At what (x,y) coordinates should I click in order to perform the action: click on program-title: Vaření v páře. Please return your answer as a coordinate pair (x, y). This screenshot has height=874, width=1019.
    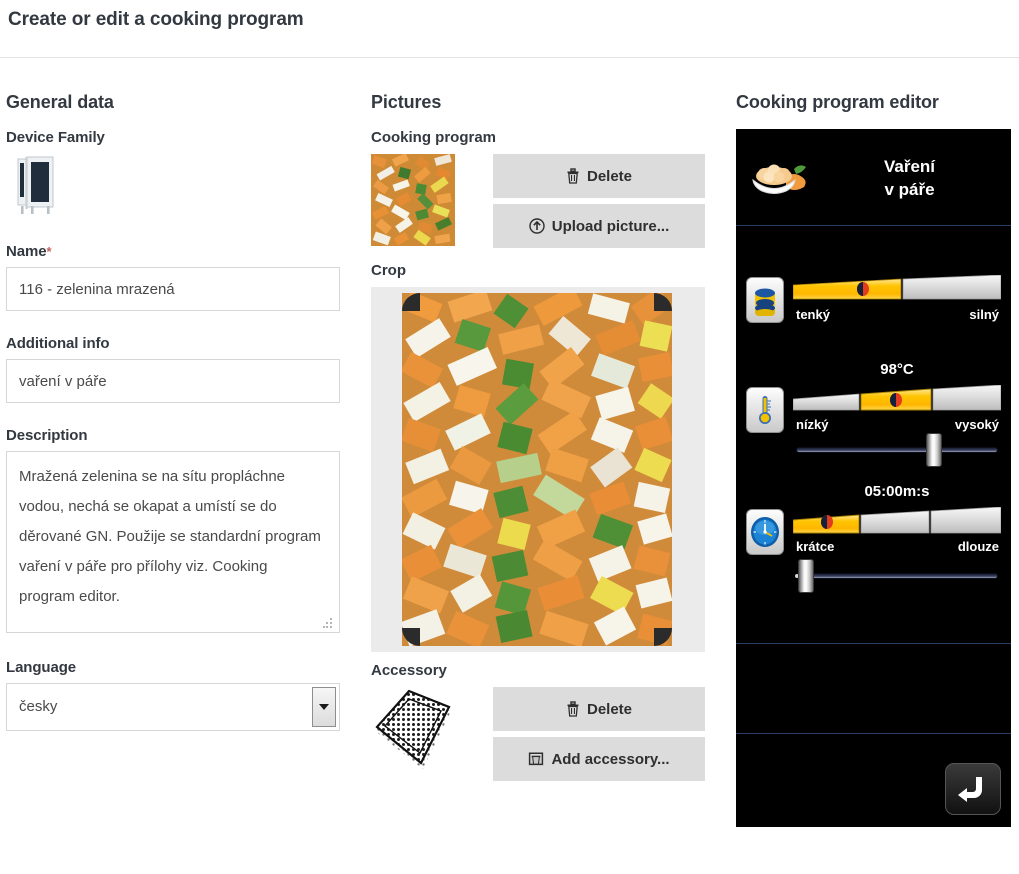
    Looking at the image, I should click on (909, 178).